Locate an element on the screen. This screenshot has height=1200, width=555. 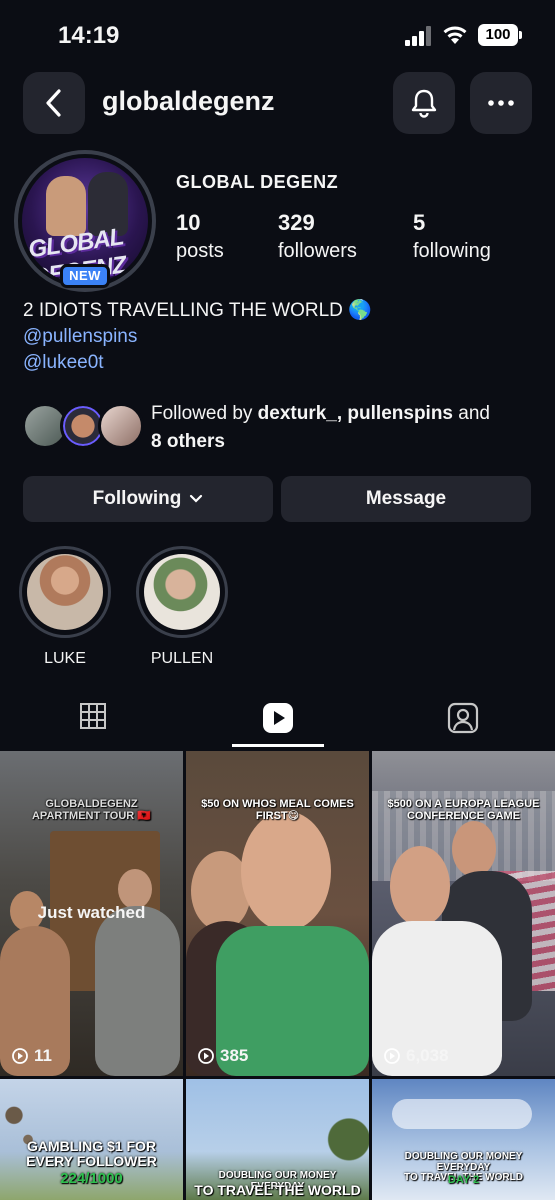
notifications-button is located at coordinates (424, 103).